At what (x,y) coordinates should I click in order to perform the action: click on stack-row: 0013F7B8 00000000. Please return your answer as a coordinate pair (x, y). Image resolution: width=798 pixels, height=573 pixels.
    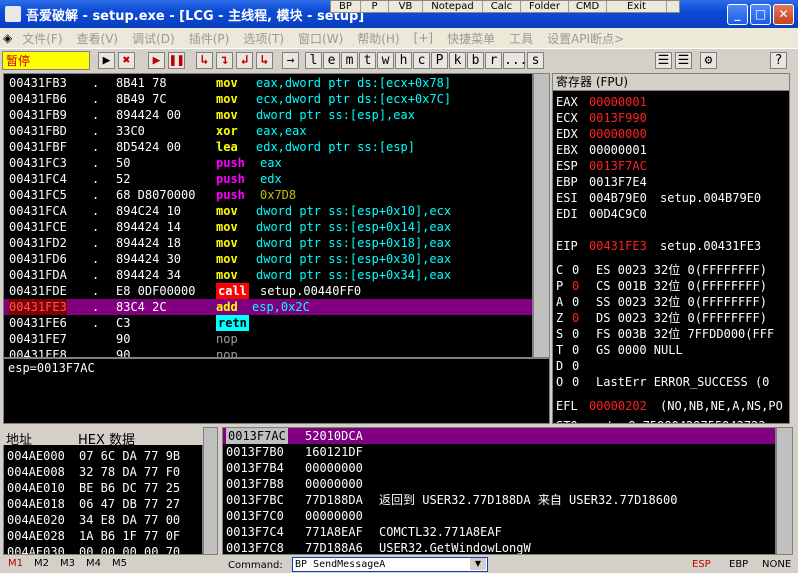
    Looking at the image, I should click on (499, 484).